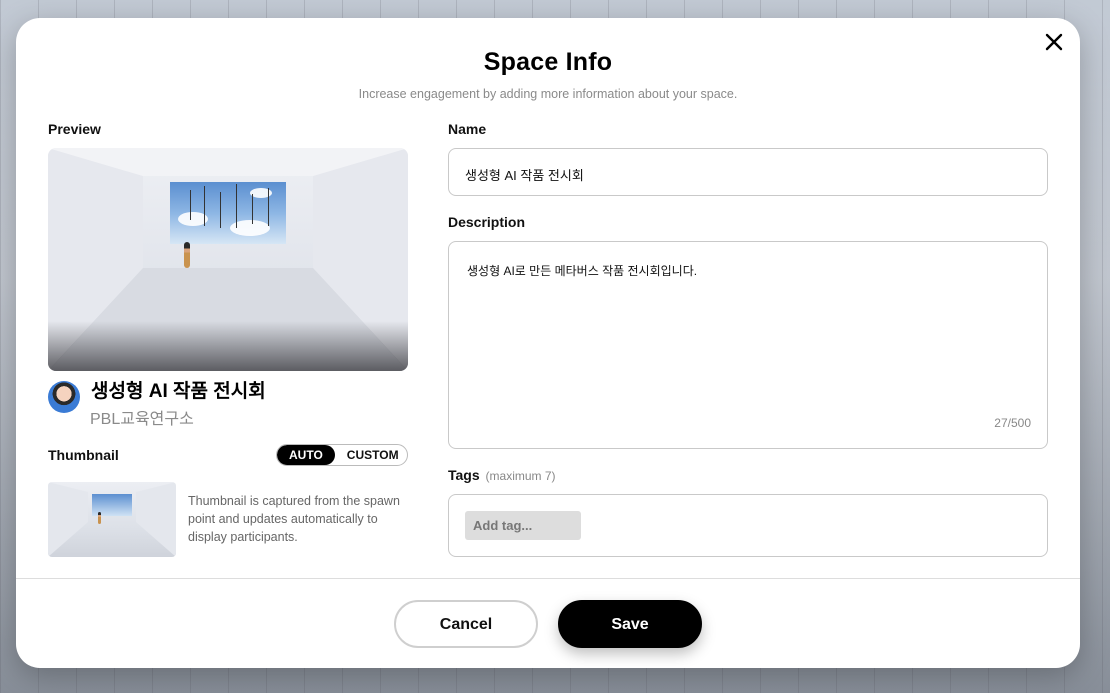  I want to click on description-char-counter: 27/500, so click(1012, 423).